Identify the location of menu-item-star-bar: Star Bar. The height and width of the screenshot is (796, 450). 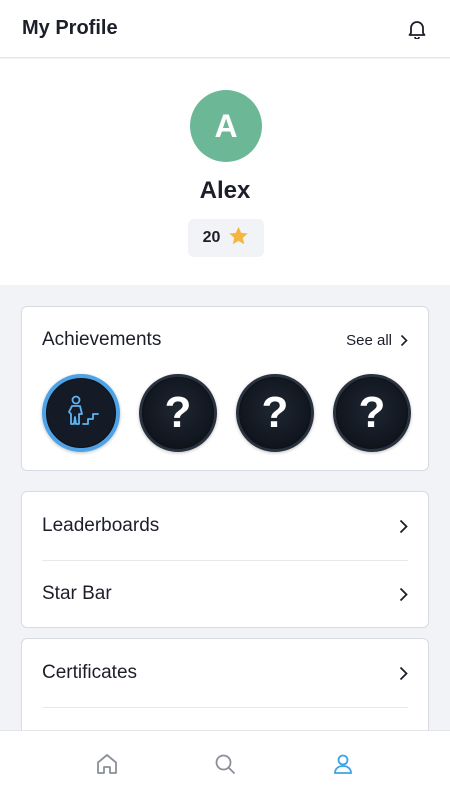
(225, 594).